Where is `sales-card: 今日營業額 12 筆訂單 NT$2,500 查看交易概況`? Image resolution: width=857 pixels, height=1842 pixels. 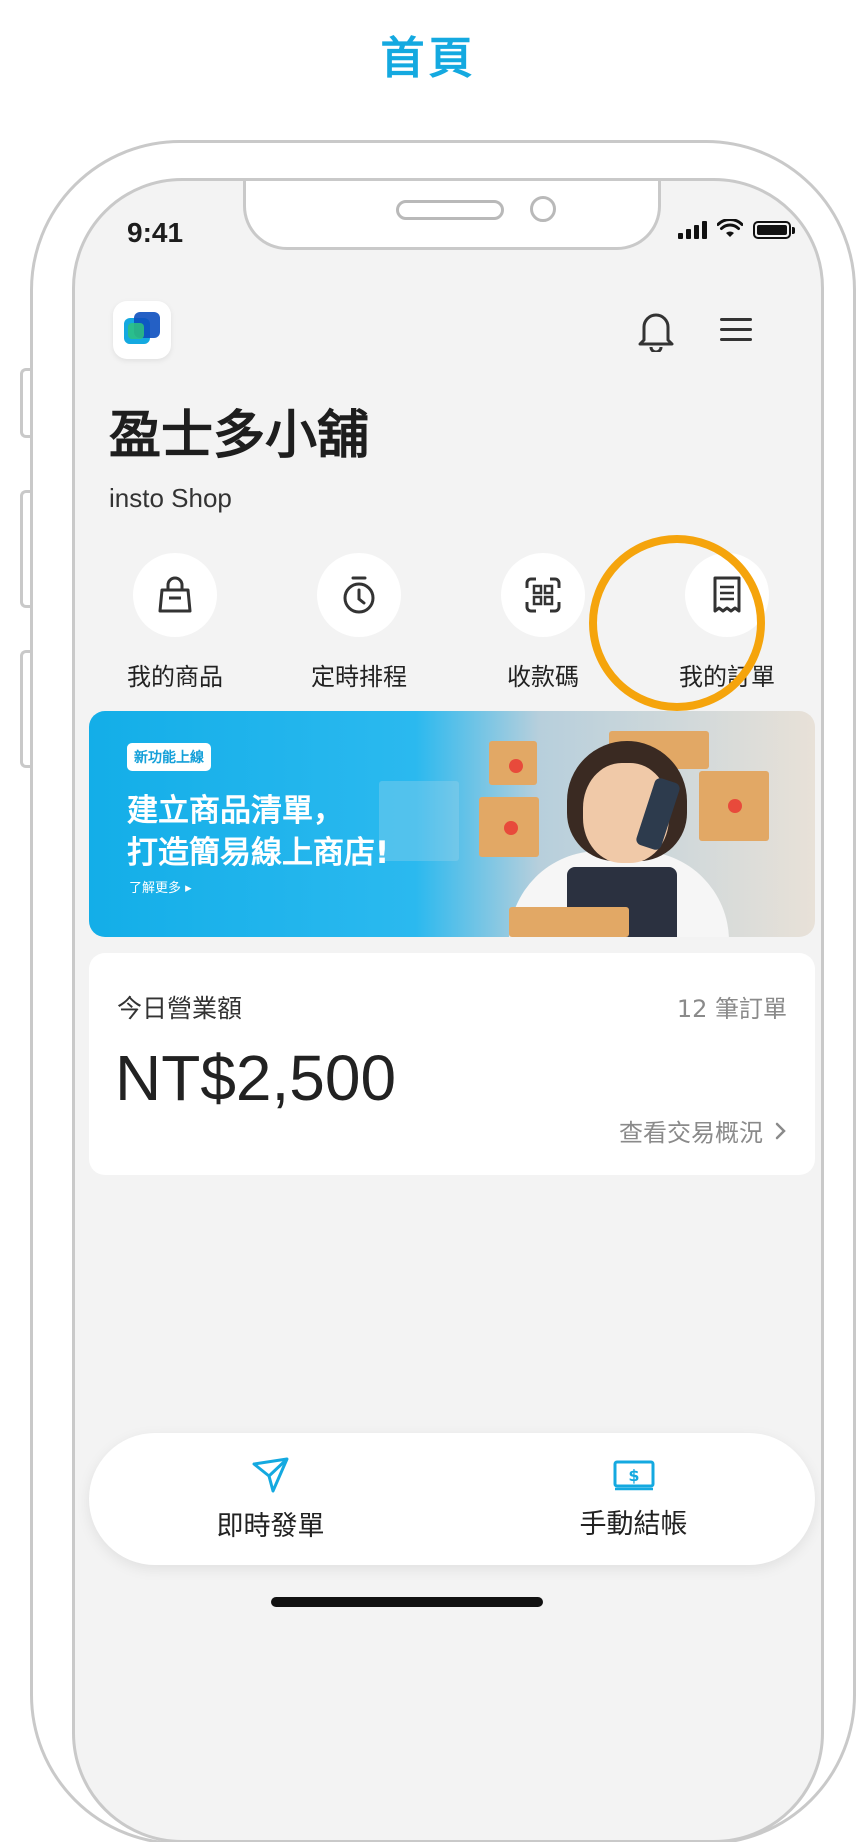 sales-card: 今日營業額 12 筆訂單 NT$2,500 查看交易概況 is located at coordinates (452, 1064).